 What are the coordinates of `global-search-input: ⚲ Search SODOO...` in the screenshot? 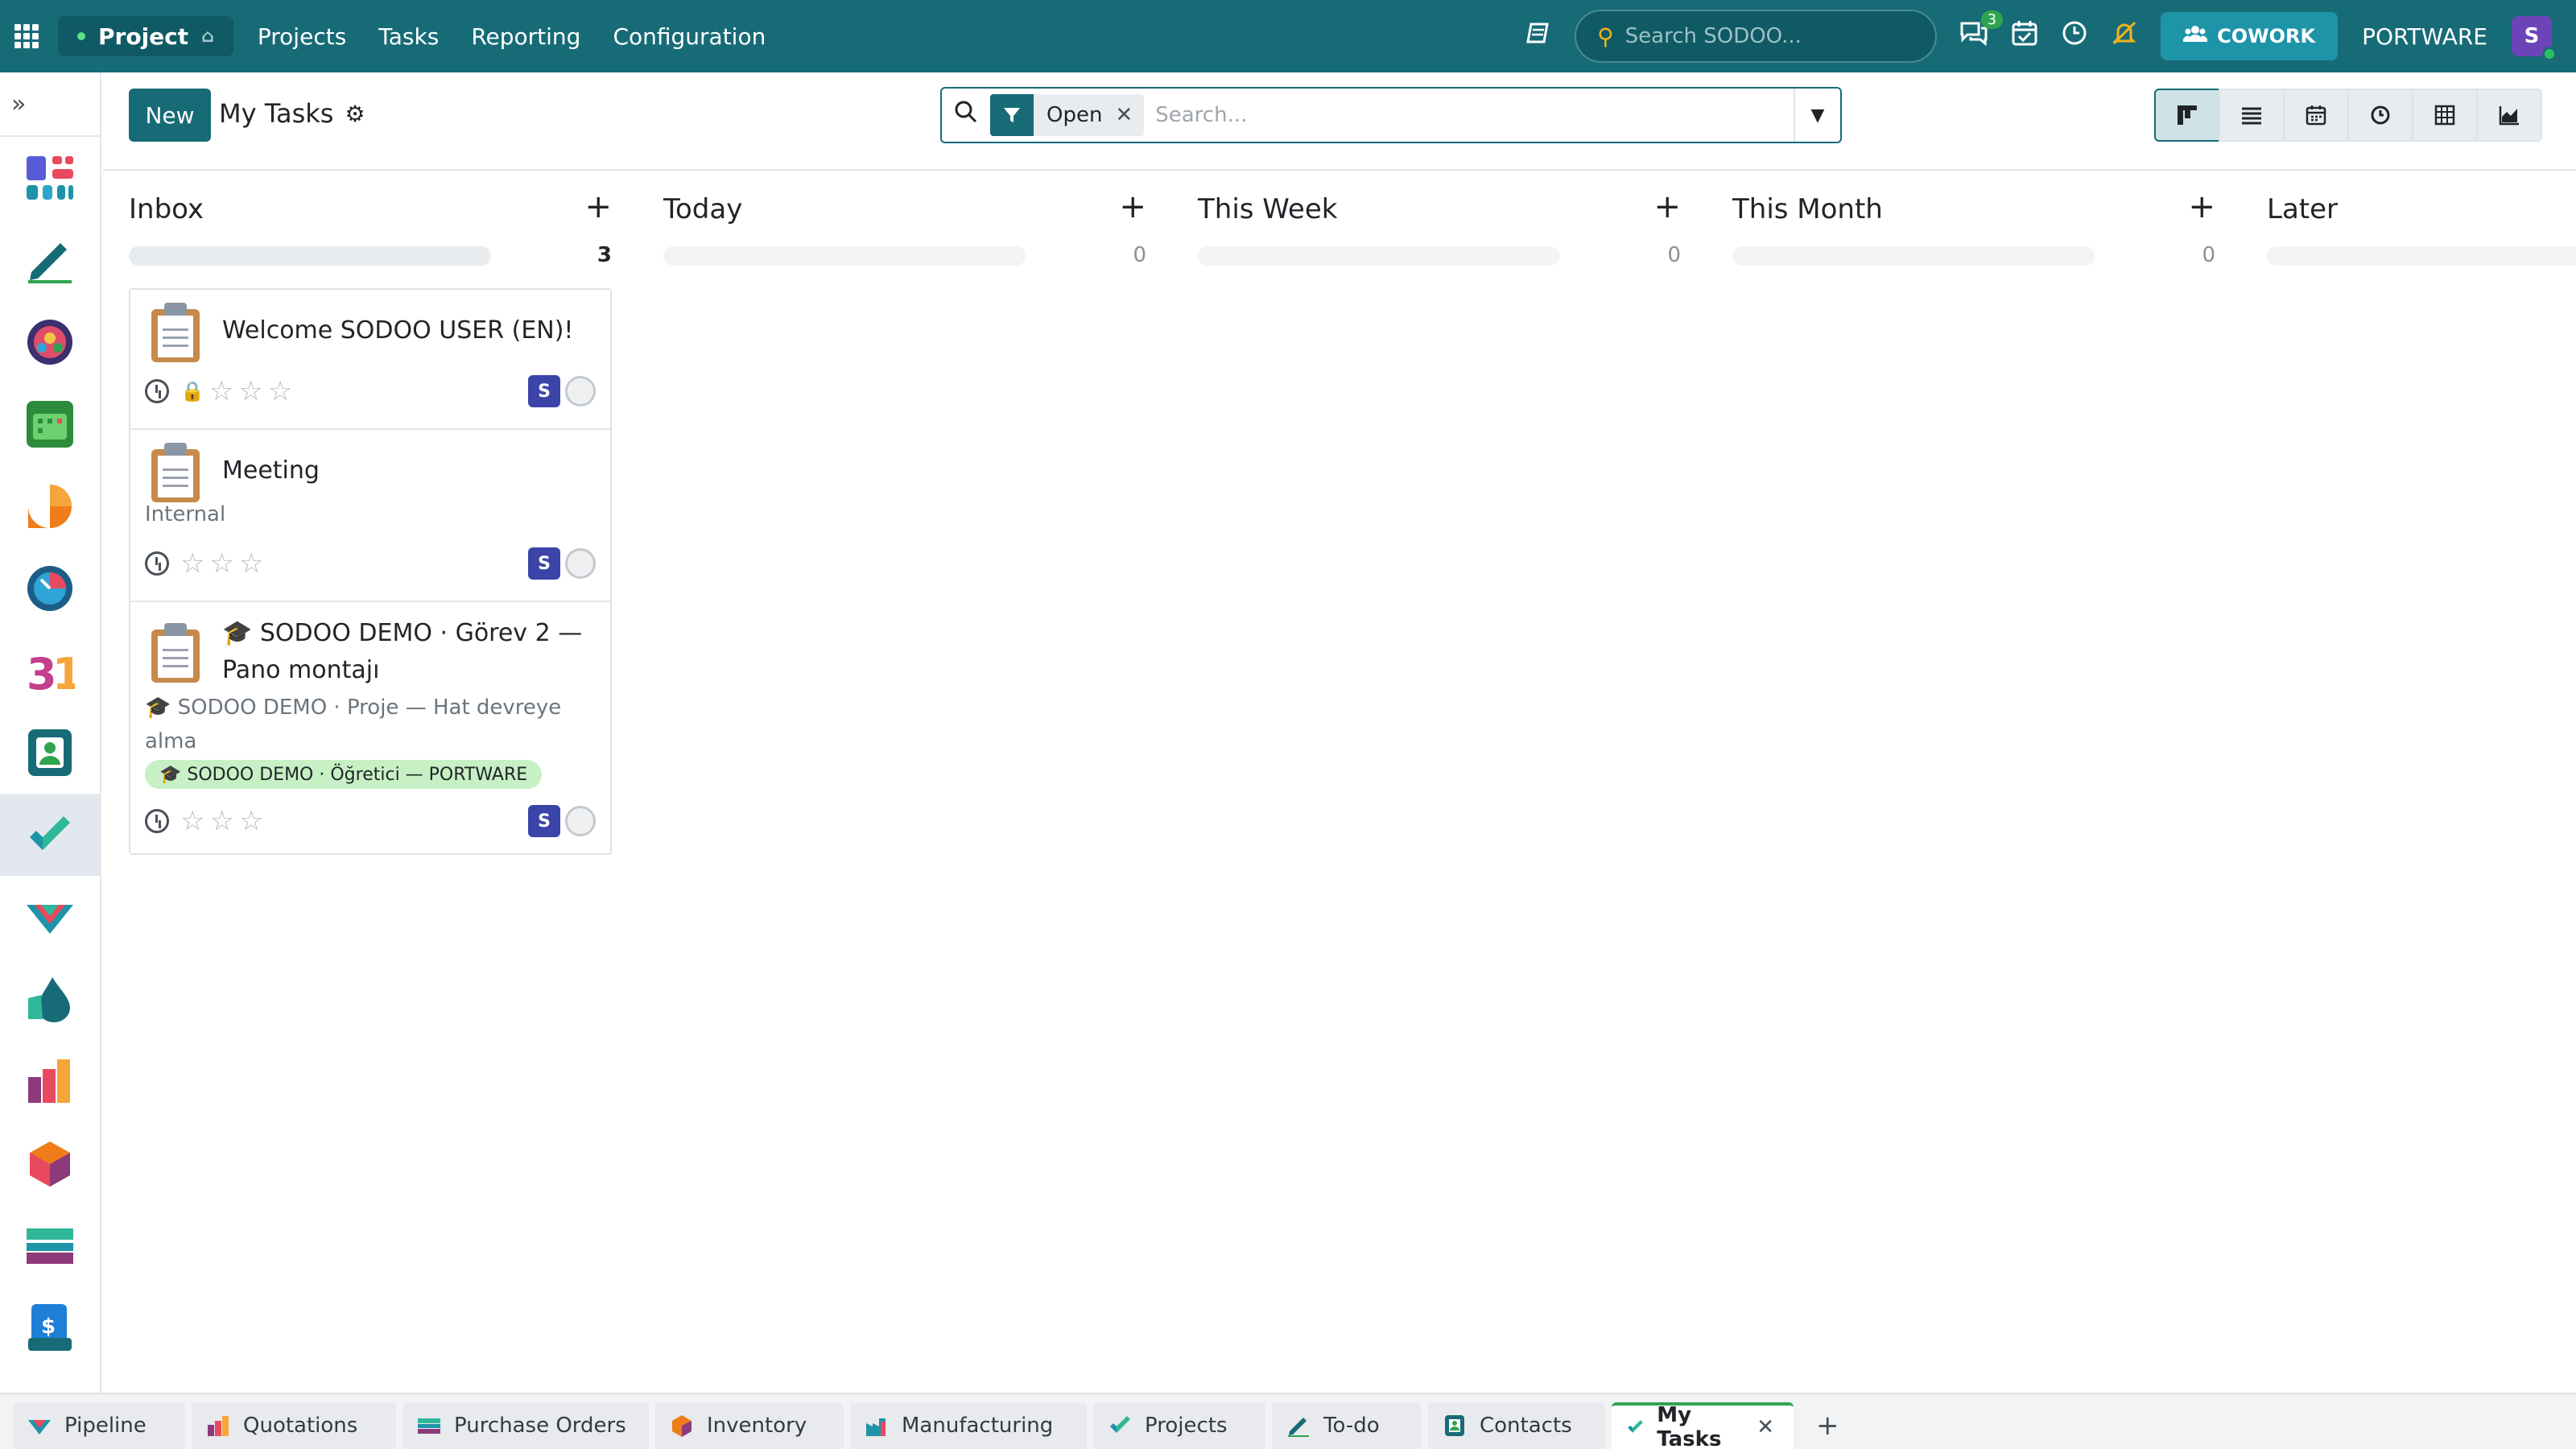 It's located at (1756, 36).